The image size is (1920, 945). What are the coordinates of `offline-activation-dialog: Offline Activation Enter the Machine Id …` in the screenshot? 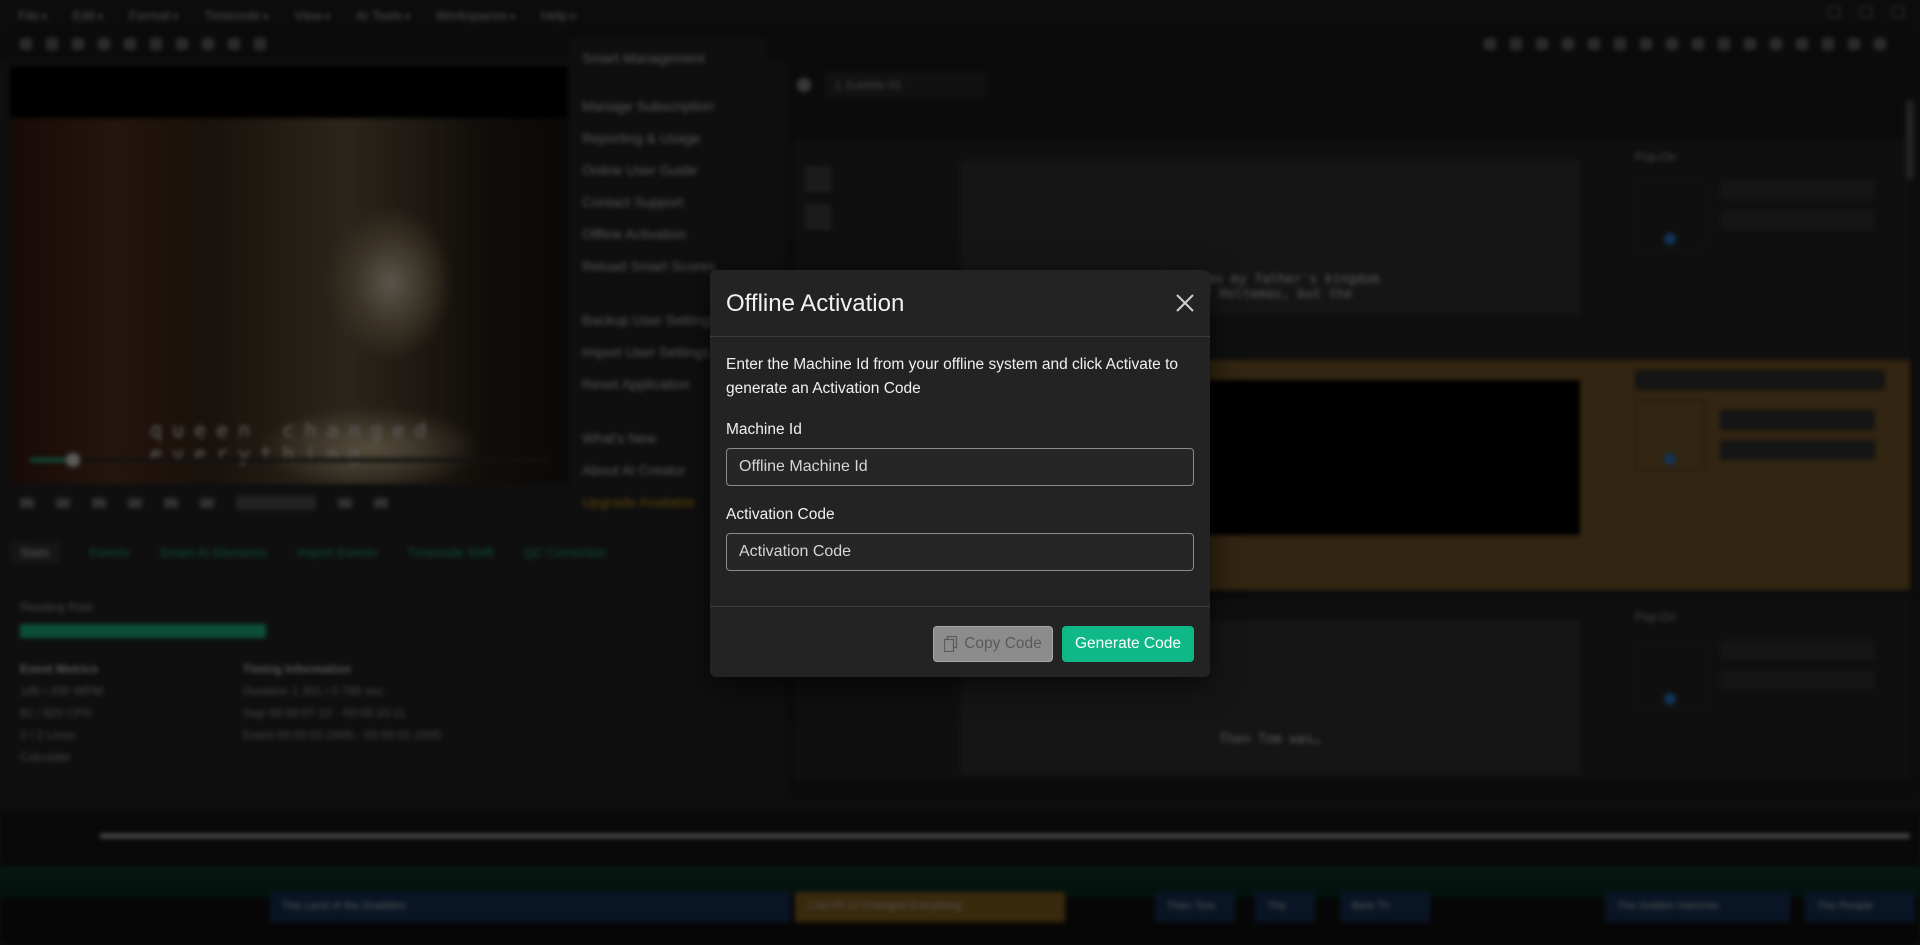 It's located at (960, 473).